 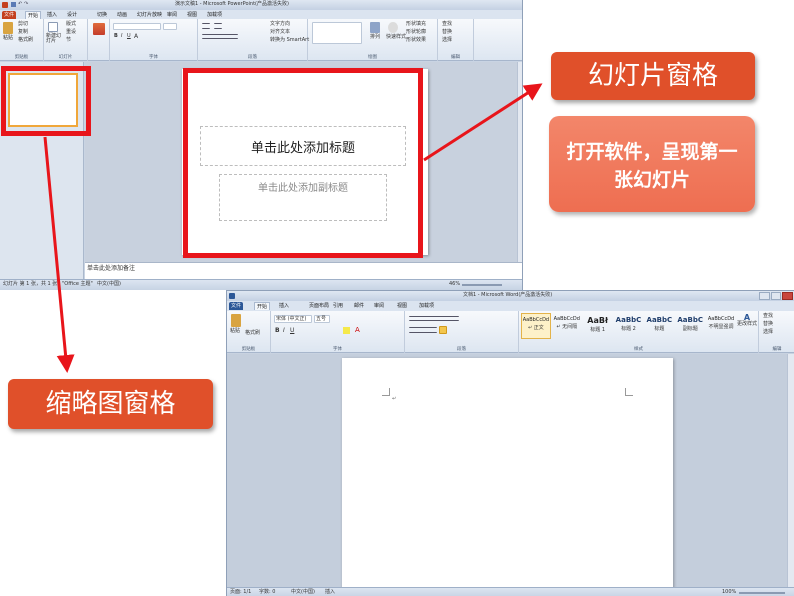 What do you see at coordinates (461, 349) in the screenshot?
I see `word-group-label: 段落` at bounding box center [461, 349].